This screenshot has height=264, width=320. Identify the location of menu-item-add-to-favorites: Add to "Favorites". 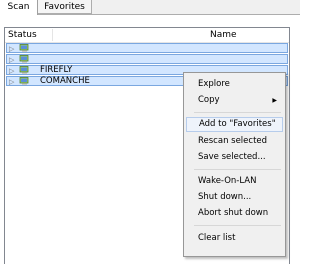
(234, 124).